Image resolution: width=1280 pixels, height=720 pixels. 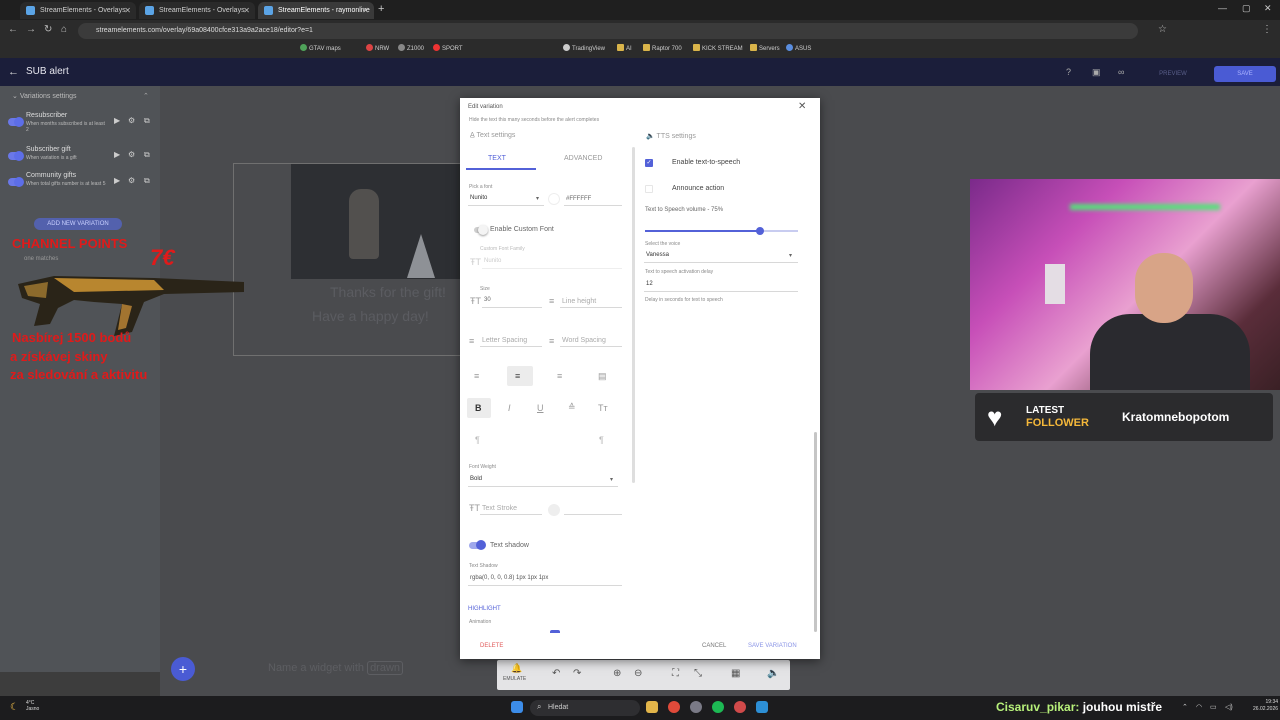 What do you see at coordinates (652, 707) in the screenshot?
I see `file-explorer-icon` at bounding box center [652, 707].